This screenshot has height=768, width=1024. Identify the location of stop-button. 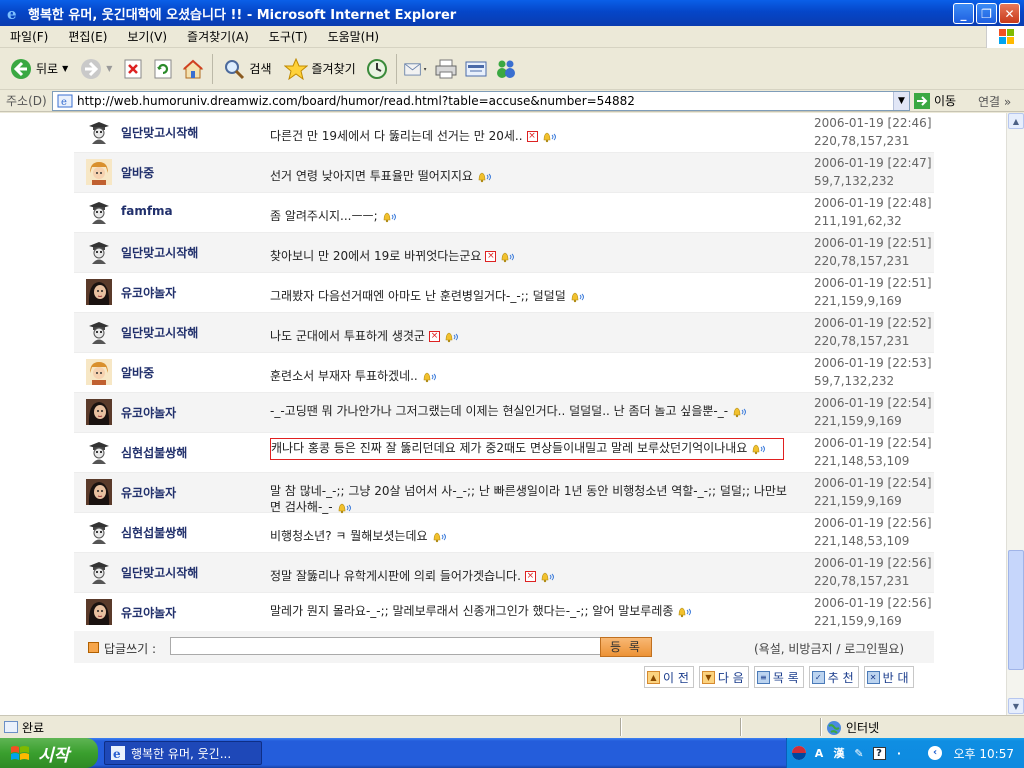
(133, 69).